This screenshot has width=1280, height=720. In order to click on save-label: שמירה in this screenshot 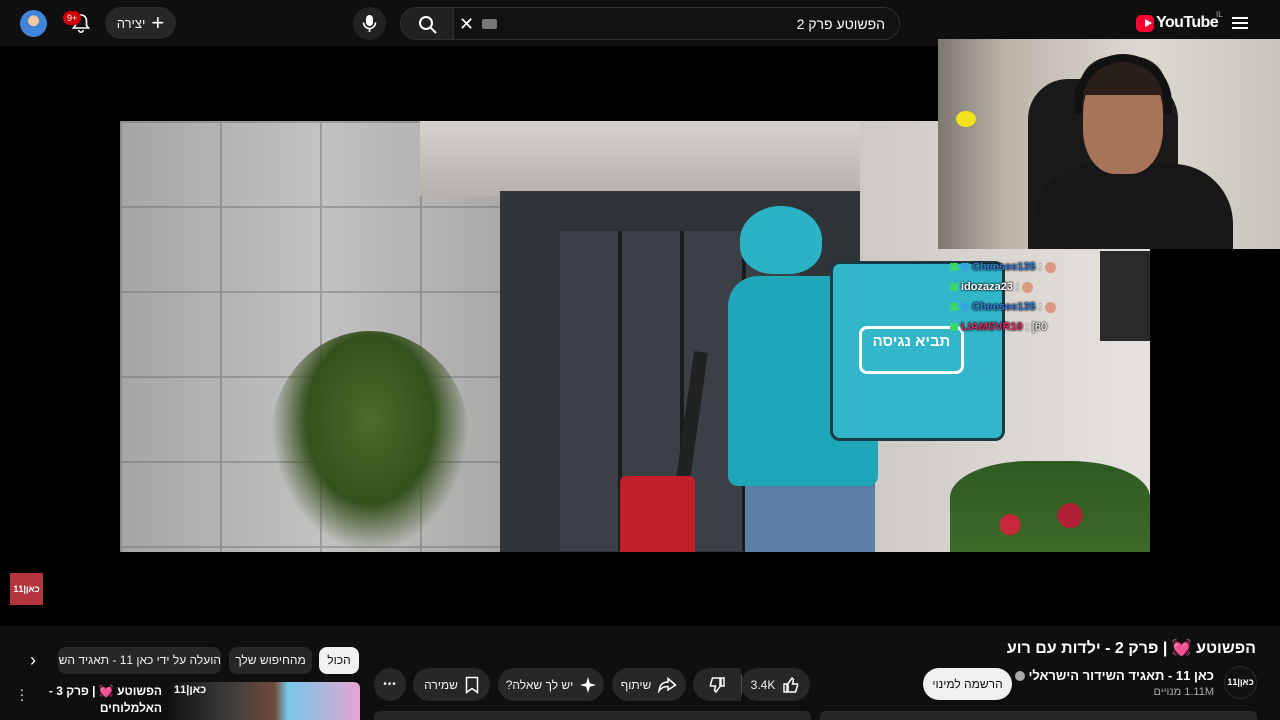, I will do `click(441, 684)`.